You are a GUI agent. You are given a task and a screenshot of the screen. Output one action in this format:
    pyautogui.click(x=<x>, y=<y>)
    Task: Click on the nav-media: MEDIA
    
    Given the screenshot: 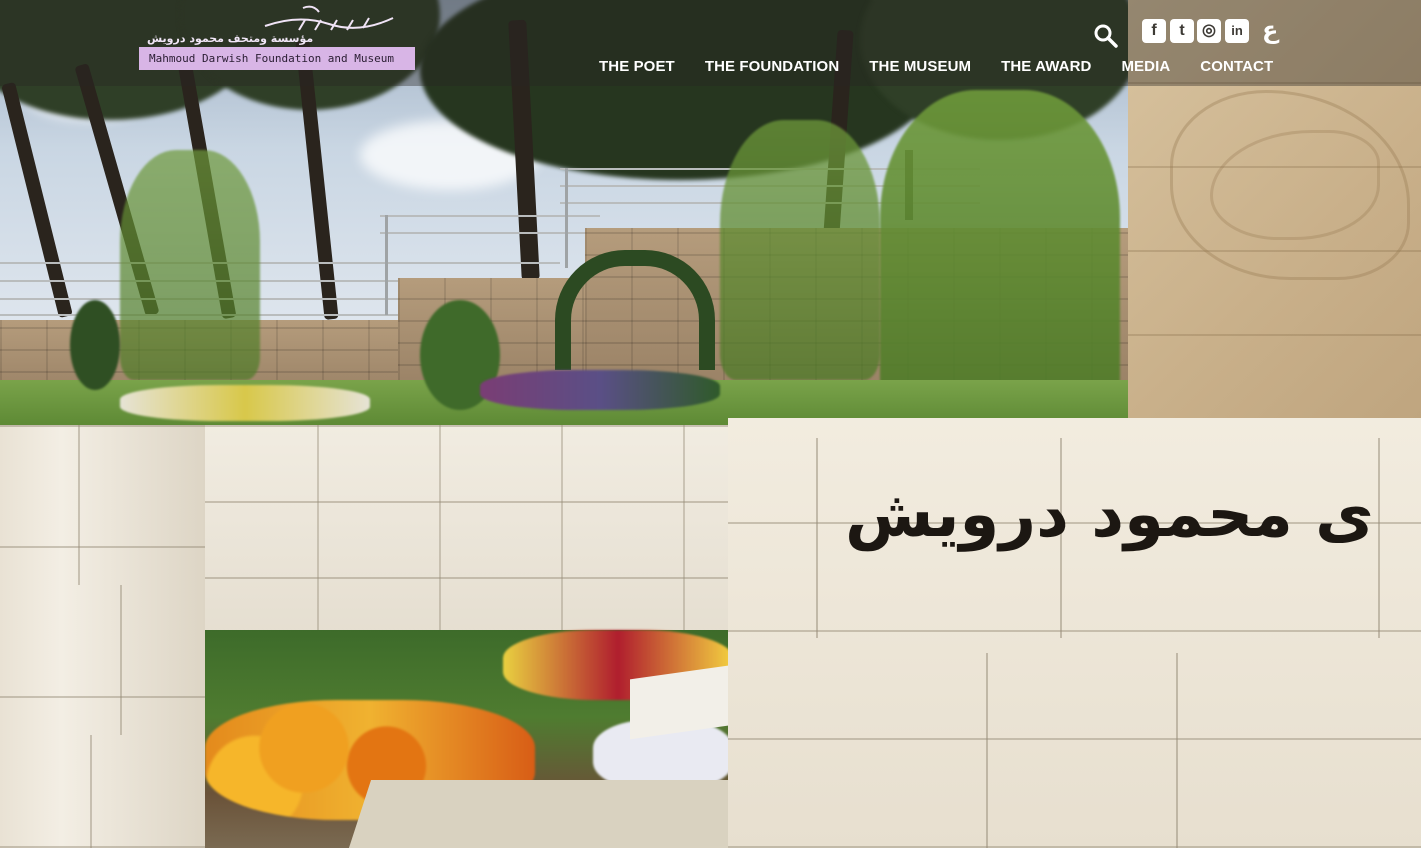 What is the action you would take?
    pyautogui.click(x=1145, y=67)
    